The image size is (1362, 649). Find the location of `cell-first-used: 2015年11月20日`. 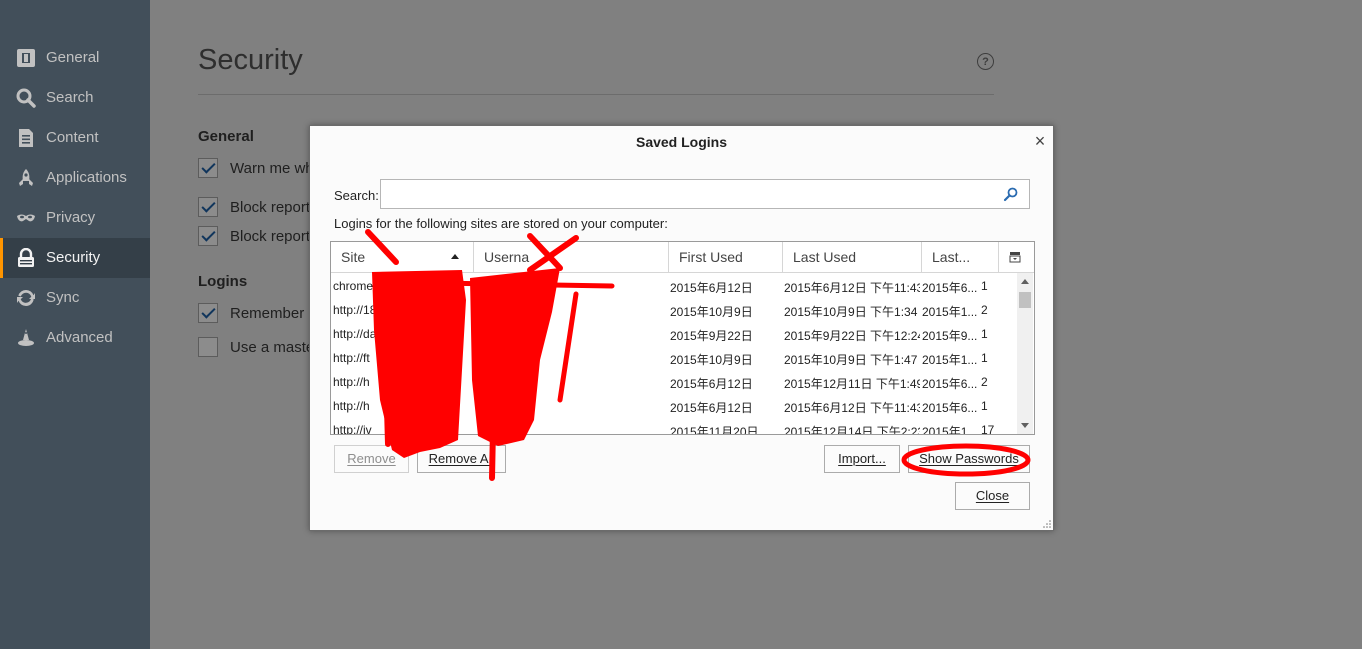

cell-first-used: 2015年11月20日 is located at coordinates (714, 430).